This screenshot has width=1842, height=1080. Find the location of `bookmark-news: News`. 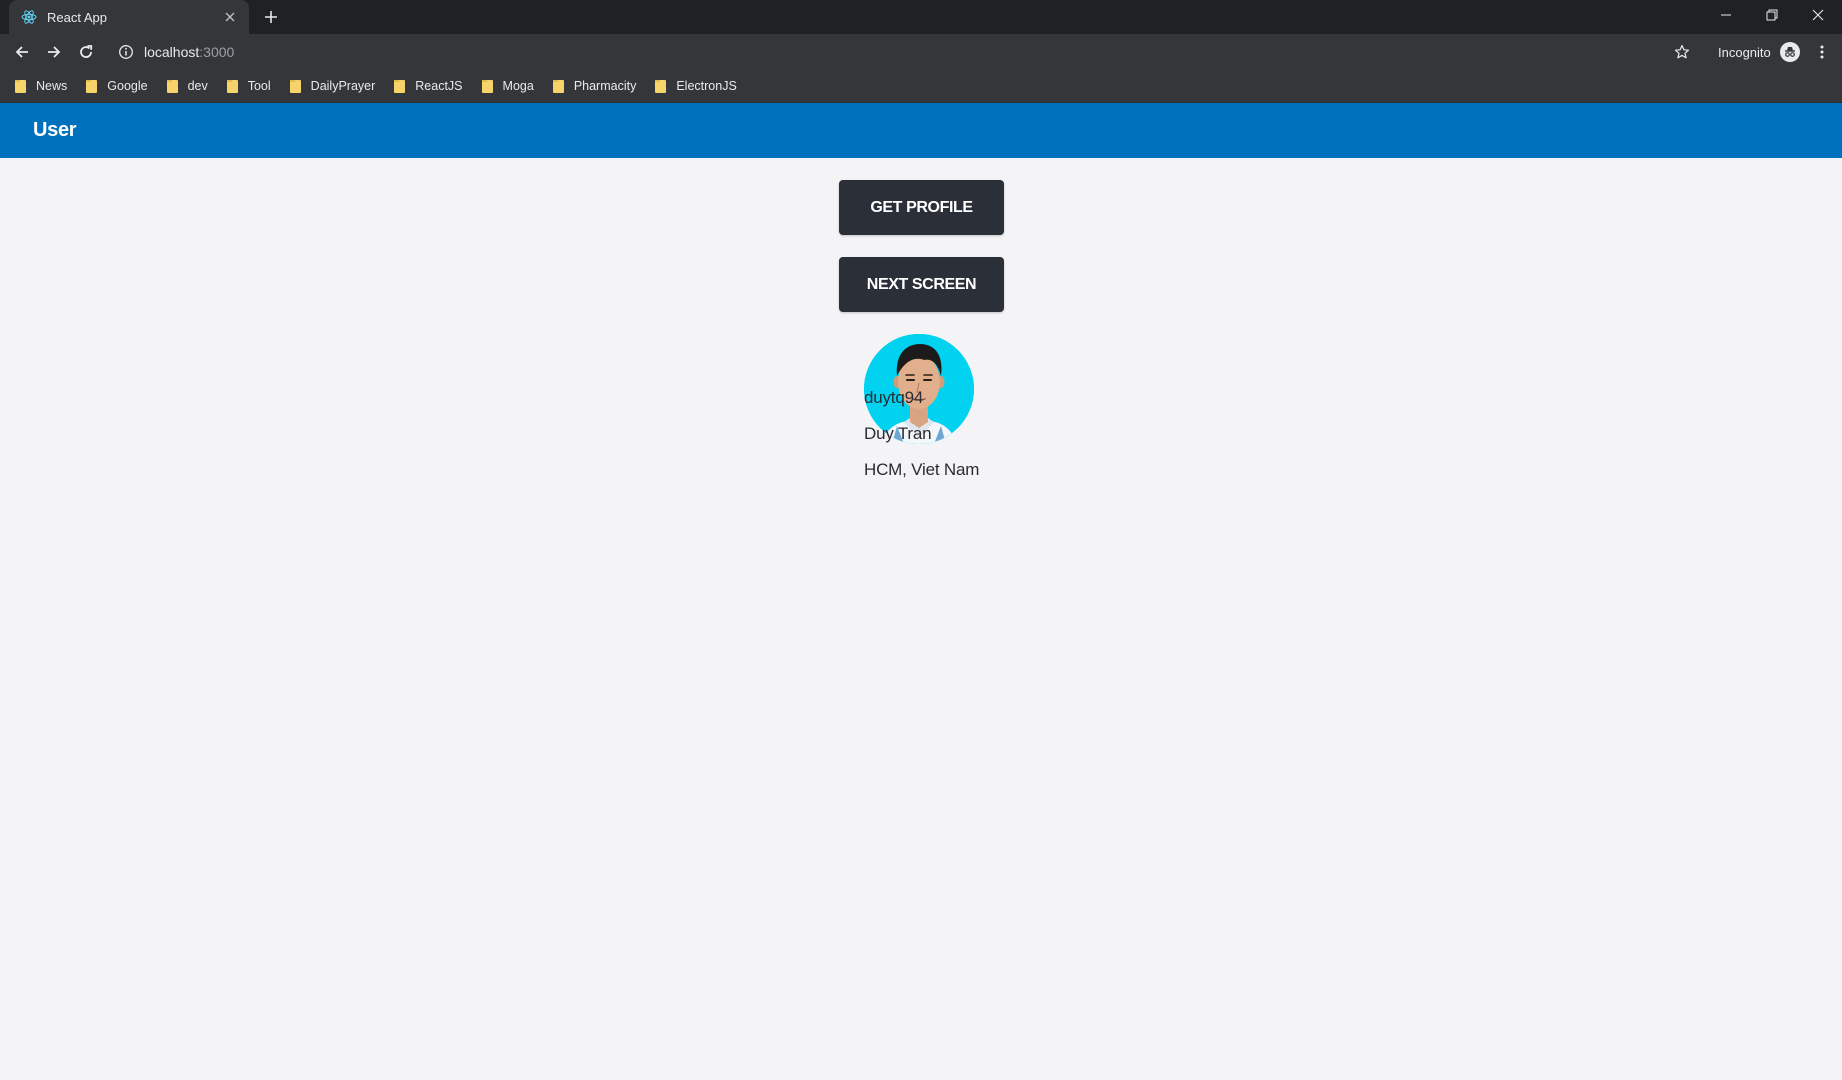

bookmark-news: News is located at coordinates (41, 86).